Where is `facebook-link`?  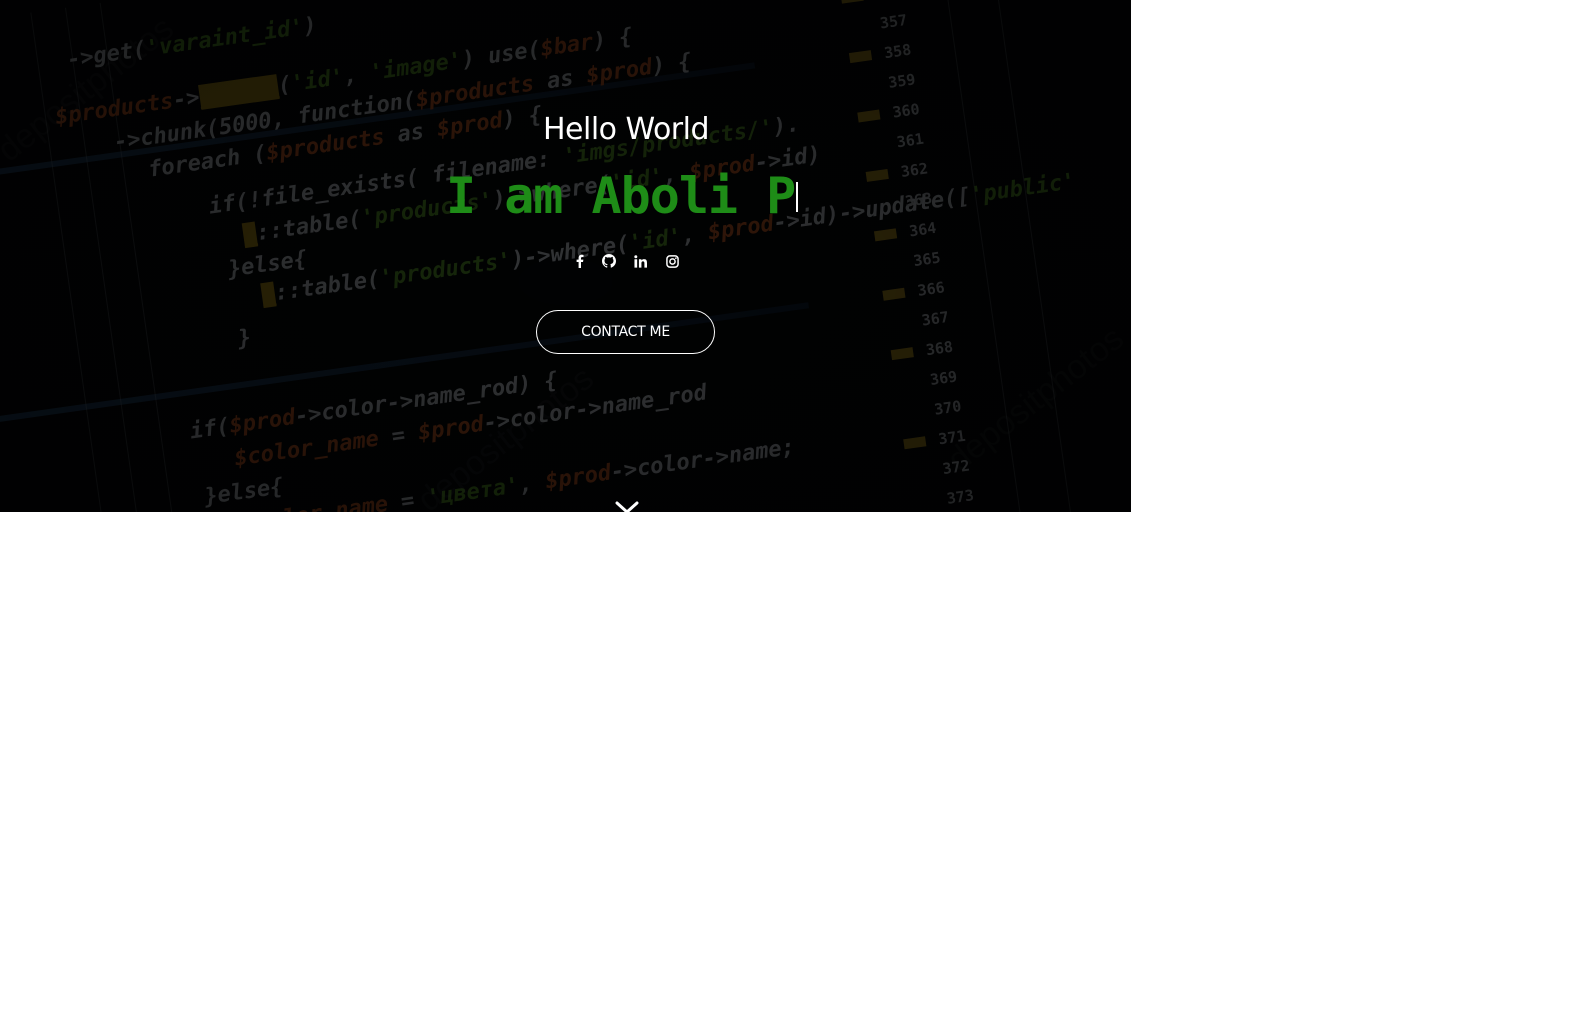 facebook-link is located at coordinates (579, 261).